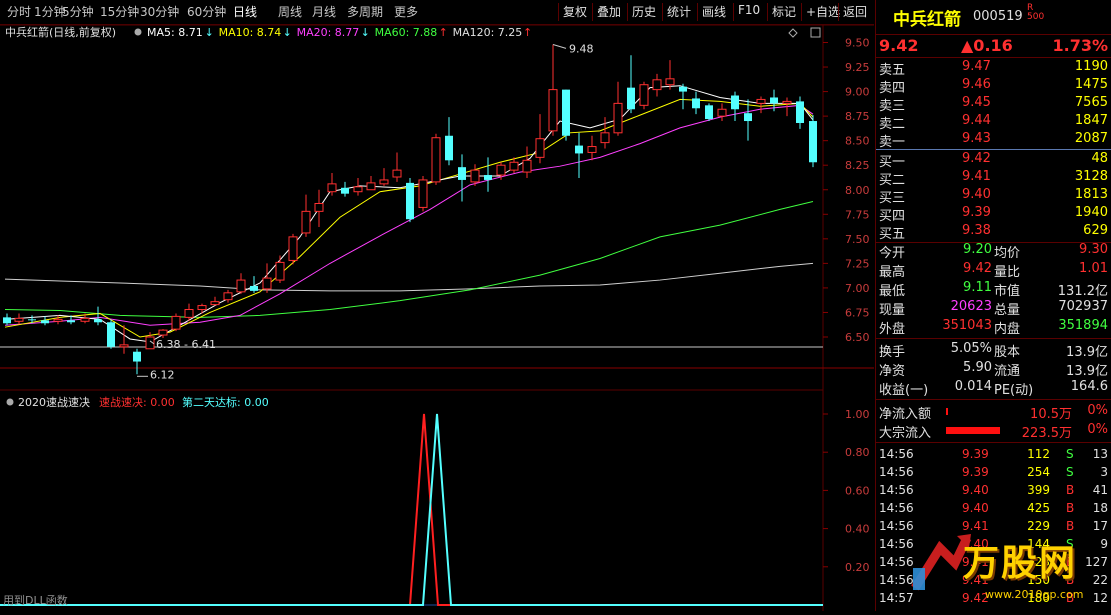  Describe the element at coordinates (10, 402) in the screenshot. I see `indicator-settings-icon` at that location.